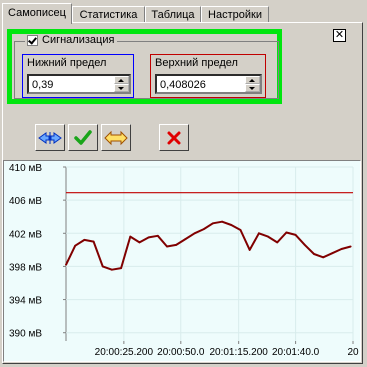  I want to click on tab-label: Настройки, so click(235, 15).